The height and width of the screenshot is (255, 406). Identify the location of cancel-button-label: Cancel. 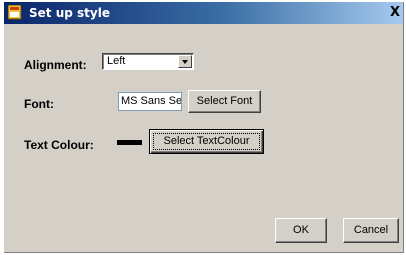
(371, 230).